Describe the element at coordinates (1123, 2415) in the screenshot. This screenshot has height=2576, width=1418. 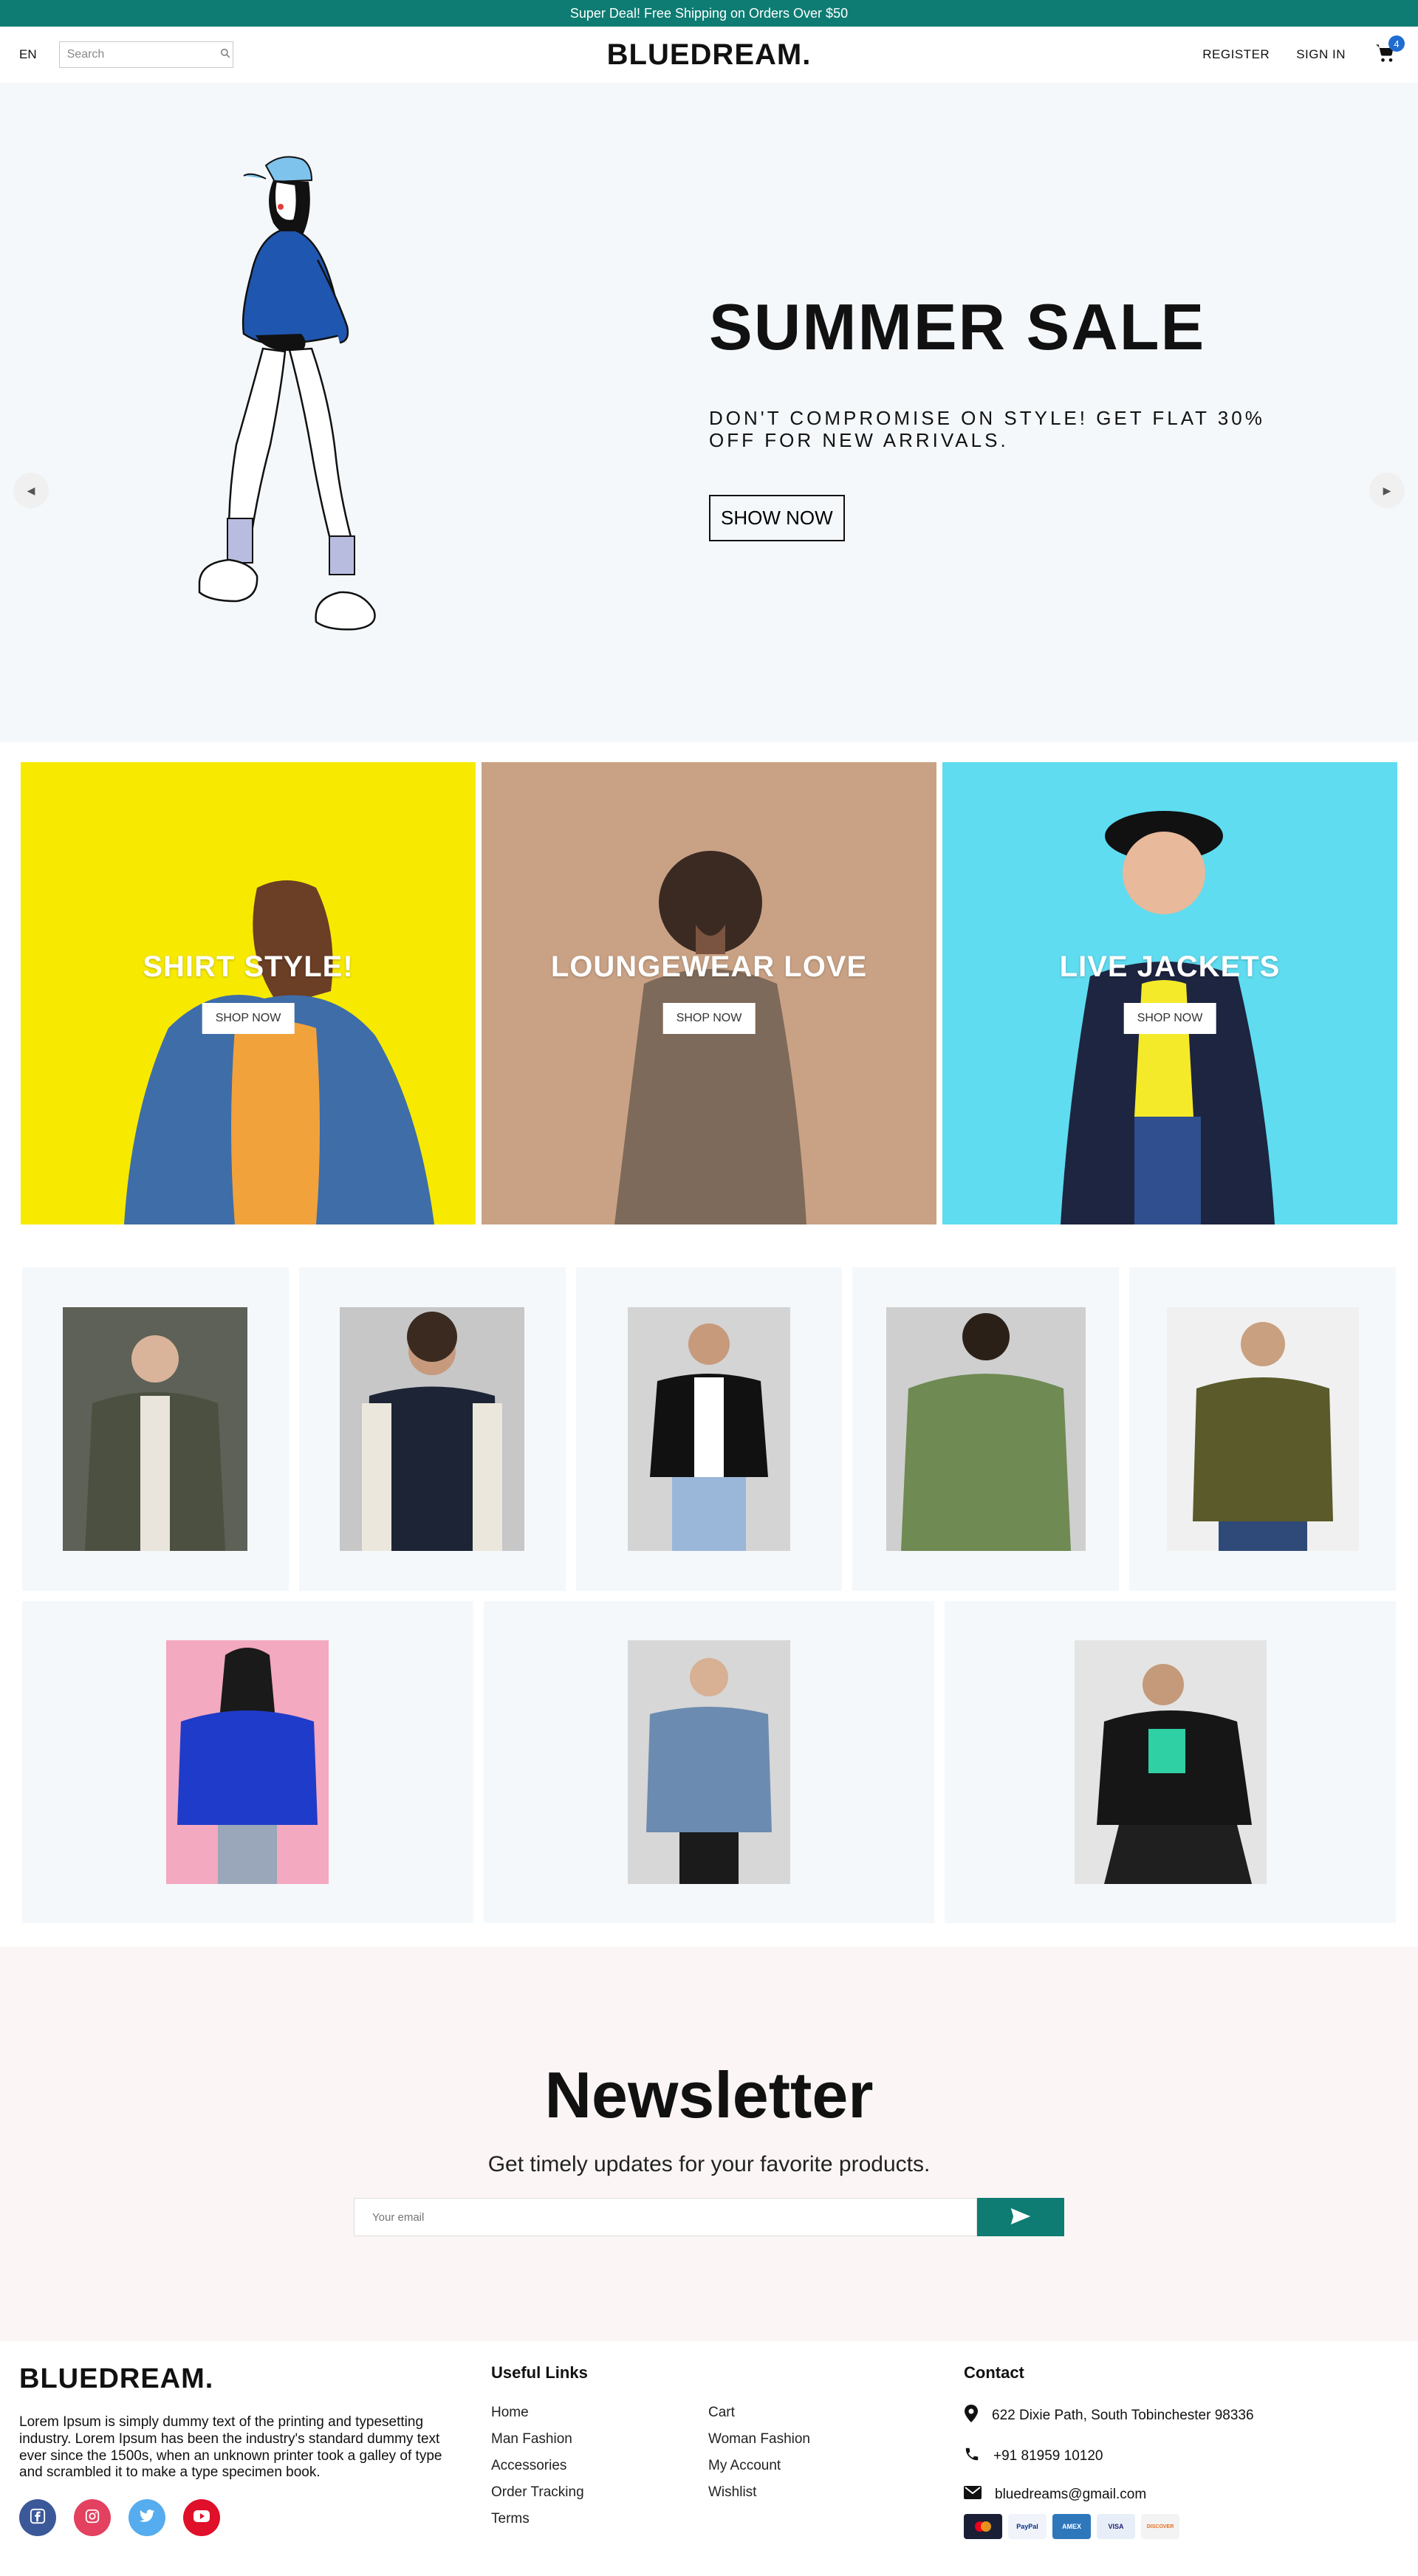
I see `address-text: 622 Dixie Path, South Tobinchester 98336` at that location.